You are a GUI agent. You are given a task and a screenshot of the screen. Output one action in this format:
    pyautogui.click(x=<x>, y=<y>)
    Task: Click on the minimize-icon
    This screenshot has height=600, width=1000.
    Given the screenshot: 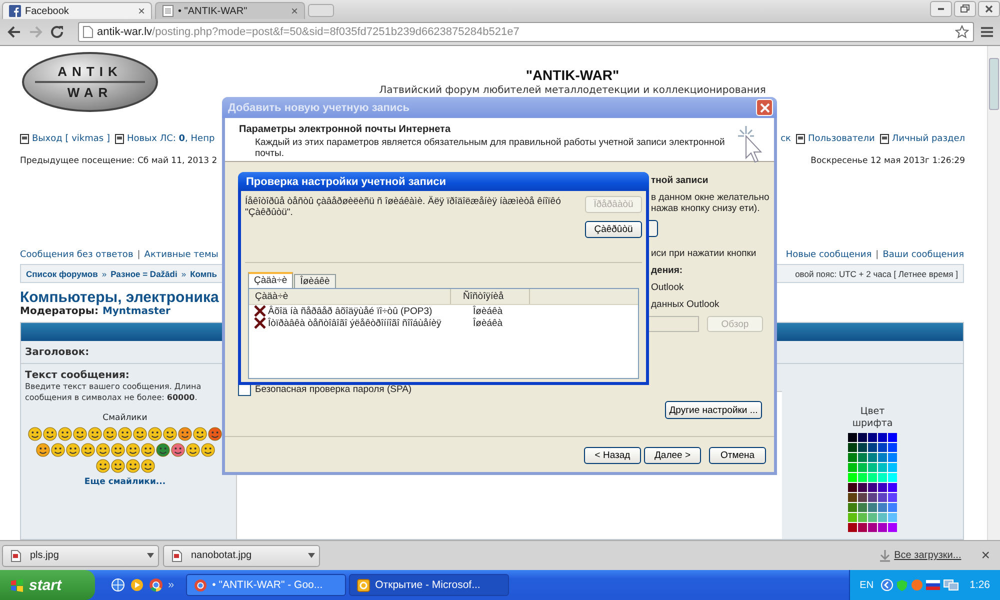 What is the action you would take?
    pyautogui.click(x=941, y=9)
    